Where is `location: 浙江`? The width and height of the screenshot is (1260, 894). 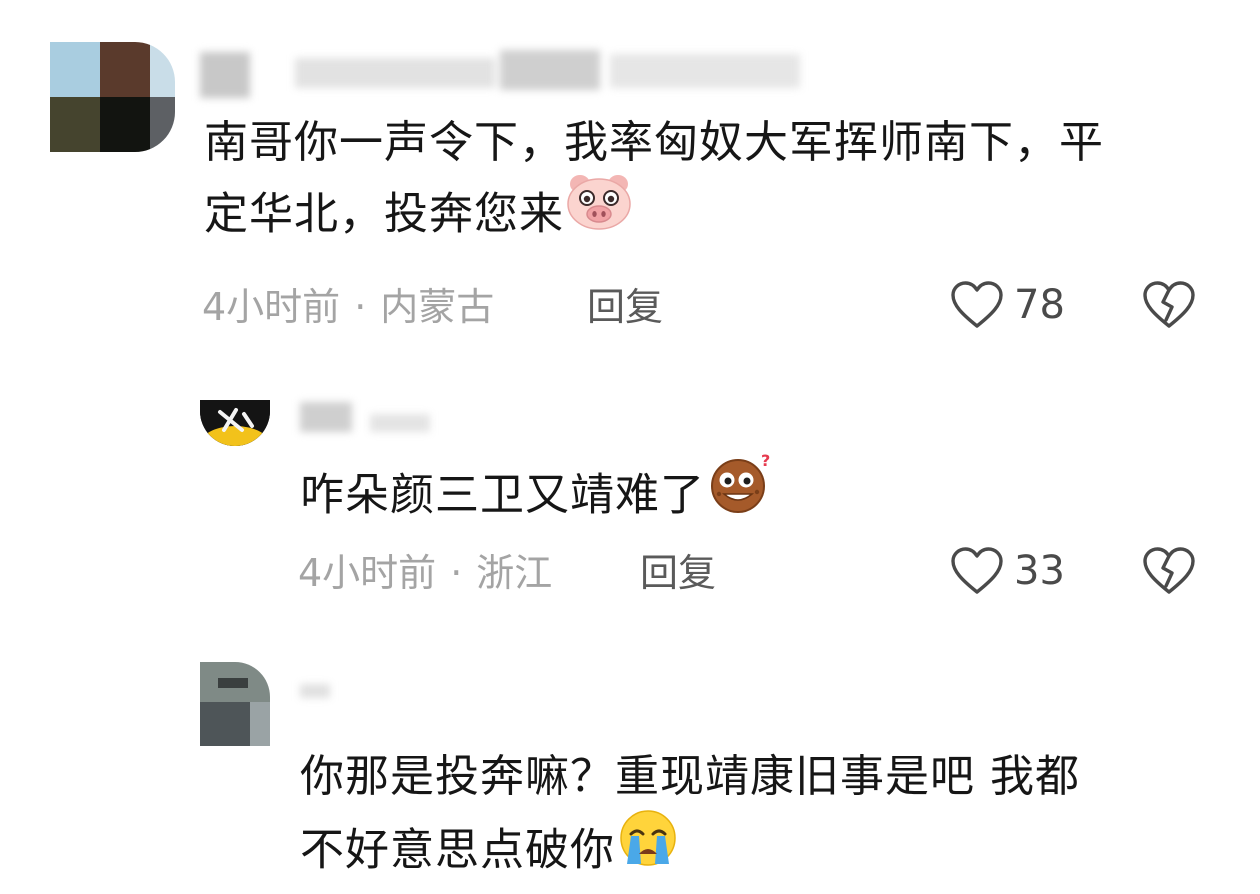
location: 浙江 is located at coordinates (514, 573).